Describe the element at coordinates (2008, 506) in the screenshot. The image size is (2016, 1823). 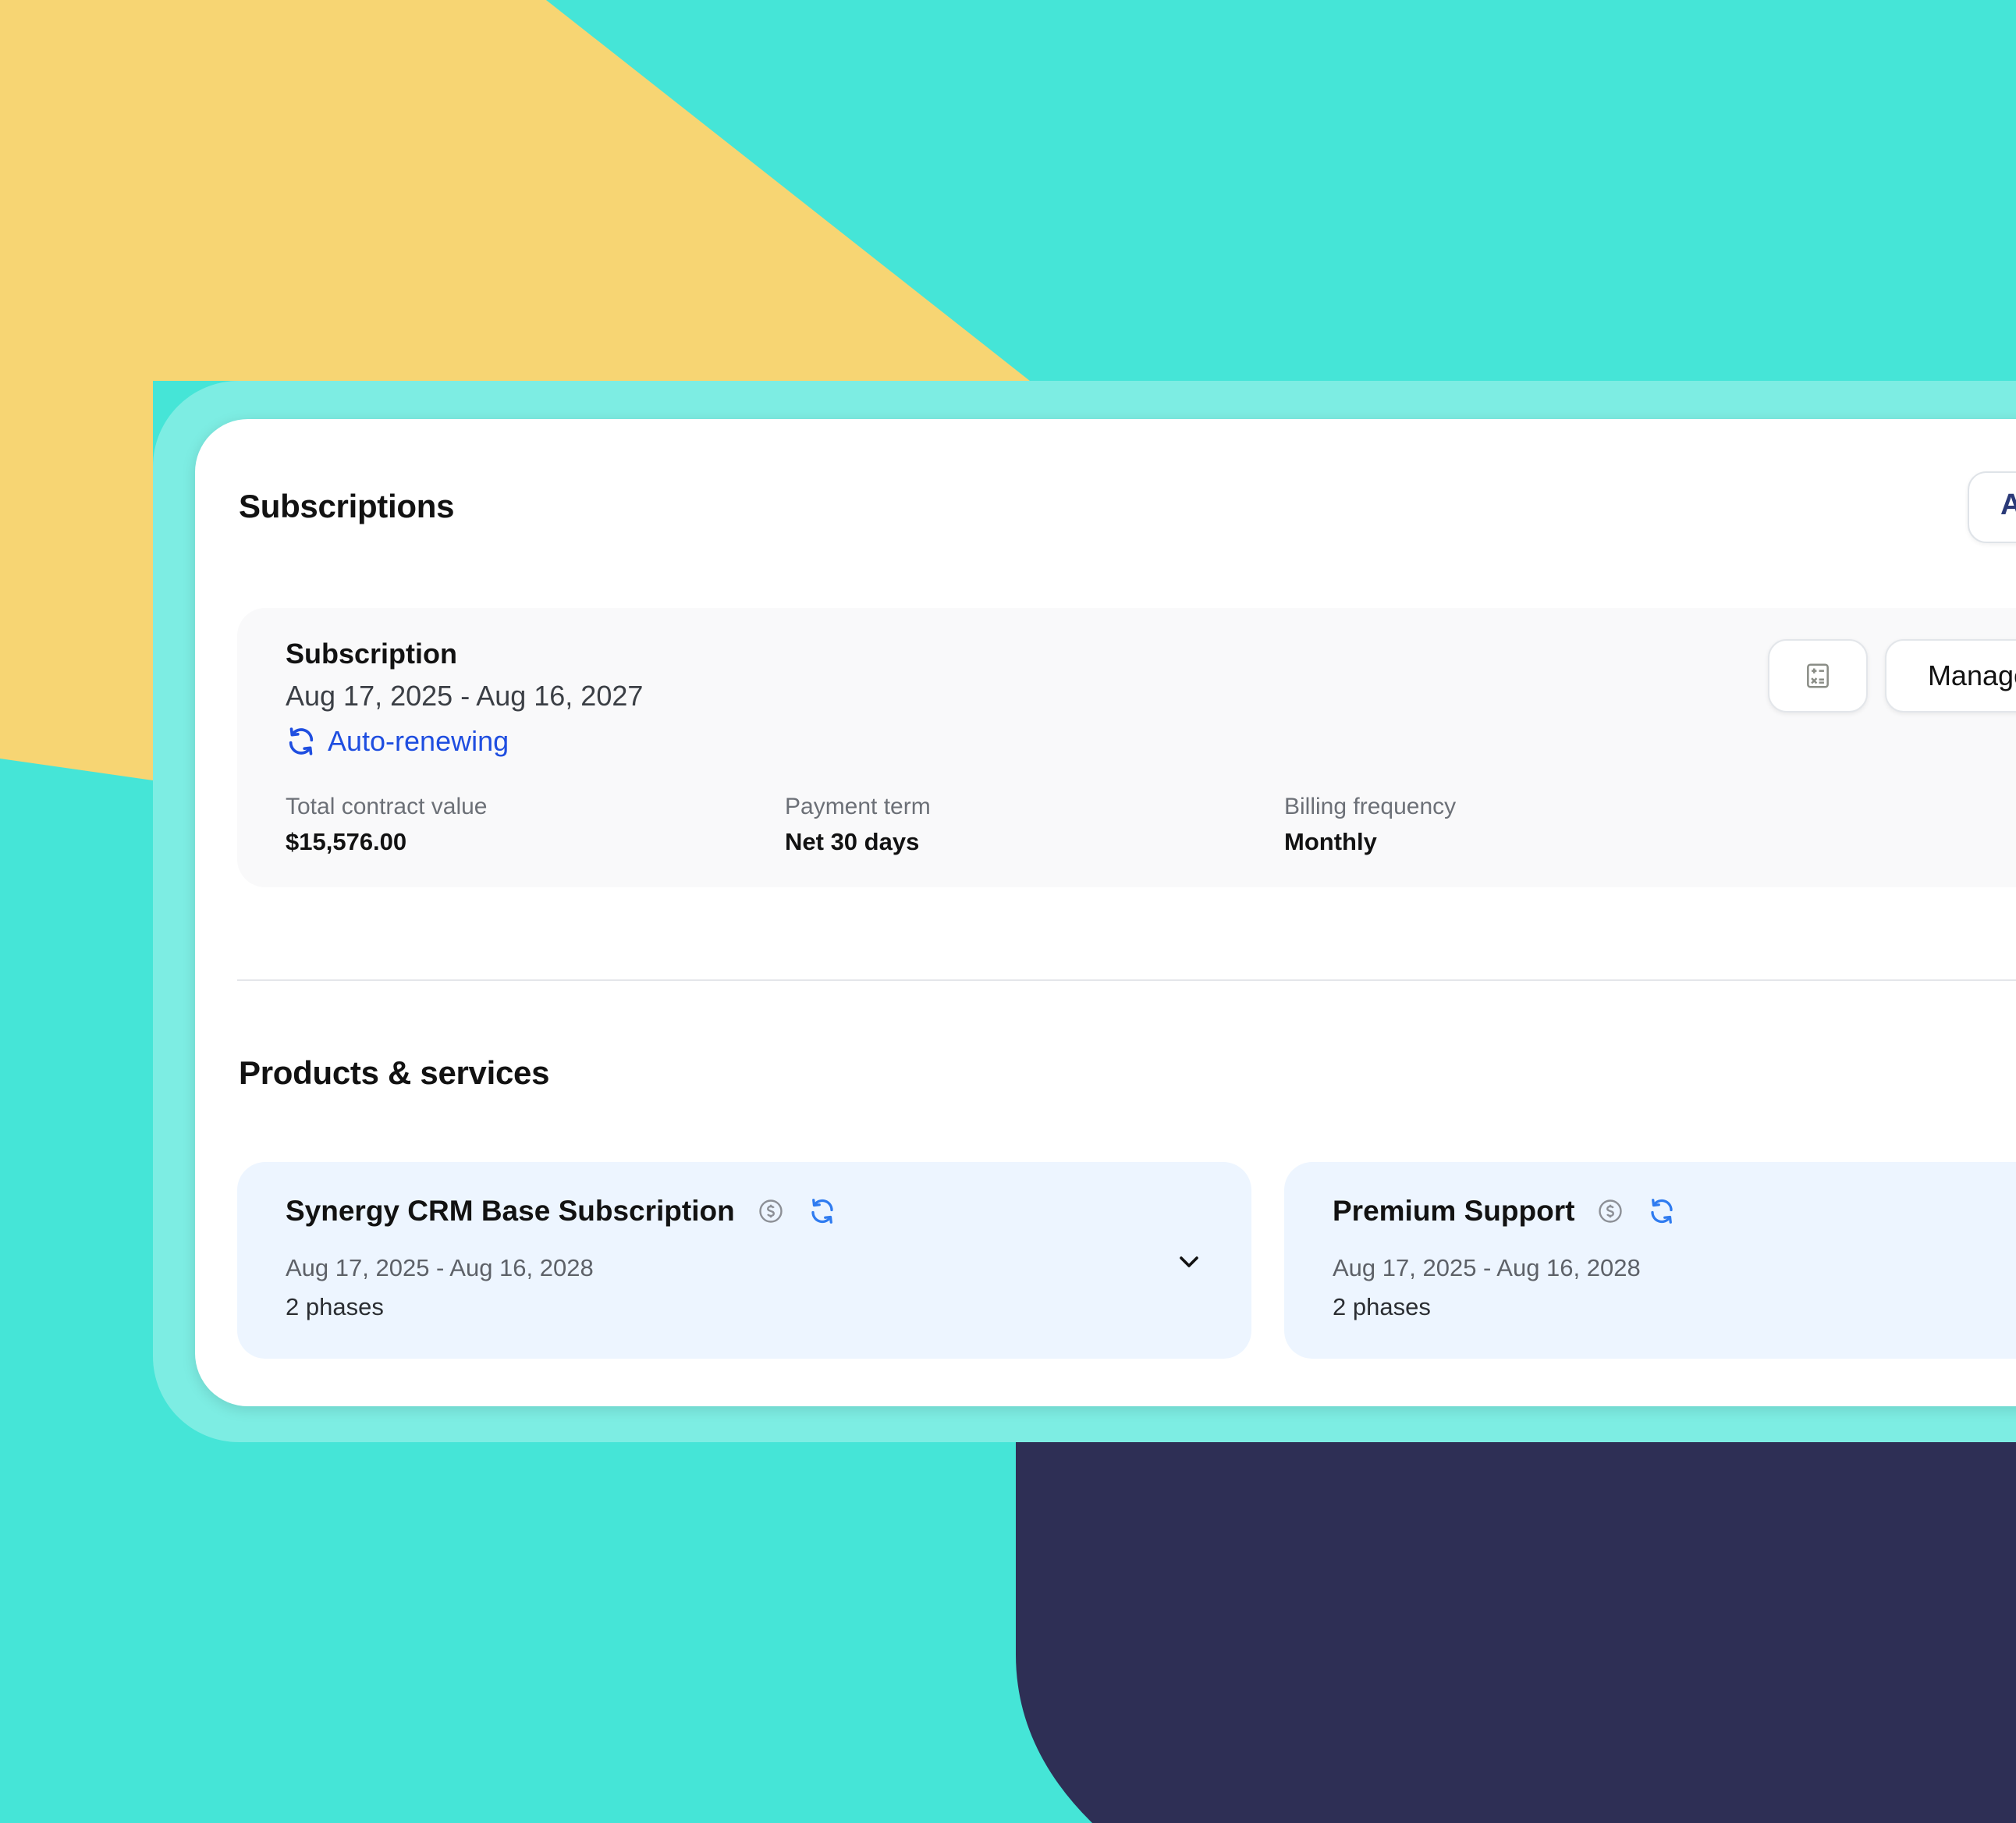
I see `add-subscription-button-label: A` at that location.